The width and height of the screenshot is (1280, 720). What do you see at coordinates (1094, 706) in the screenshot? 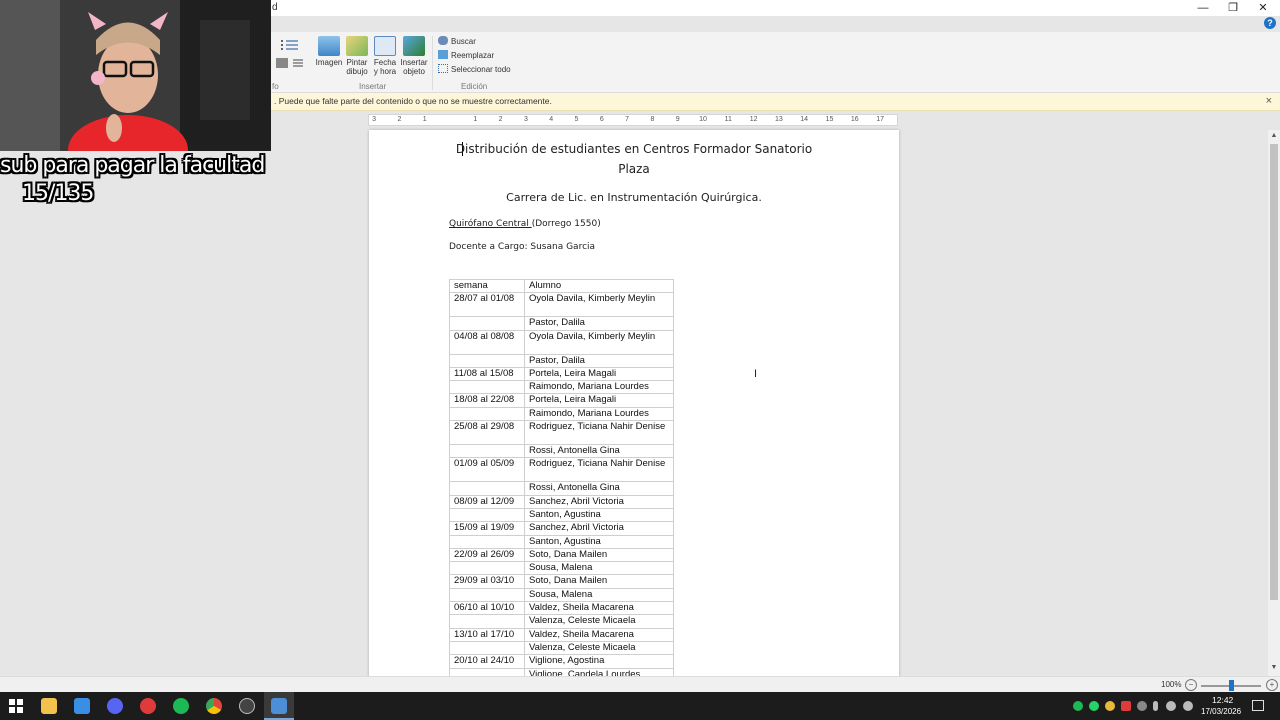
I see `tray-whatsapp-icon` at bounding box center [1094, 706].